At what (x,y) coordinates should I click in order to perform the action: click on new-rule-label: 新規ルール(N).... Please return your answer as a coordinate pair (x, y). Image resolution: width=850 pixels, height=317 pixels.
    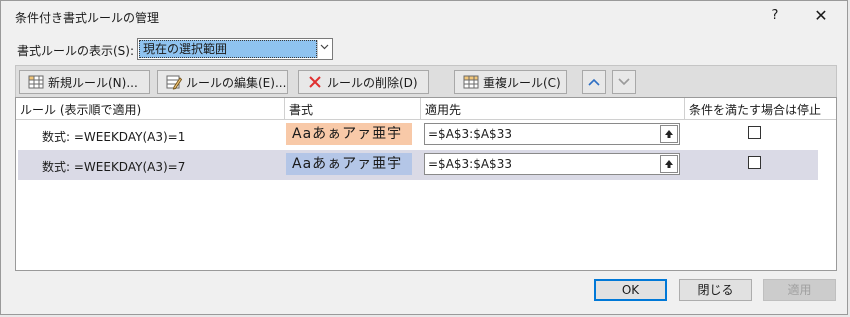
    Looking at the image, I should click on (93, 82).